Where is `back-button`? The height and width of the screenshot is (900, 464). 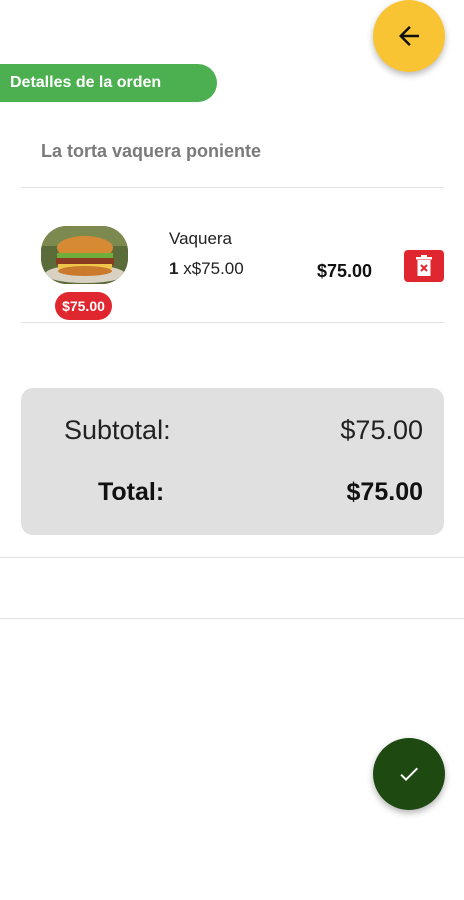
back-button is located at coordinates (409, 36).